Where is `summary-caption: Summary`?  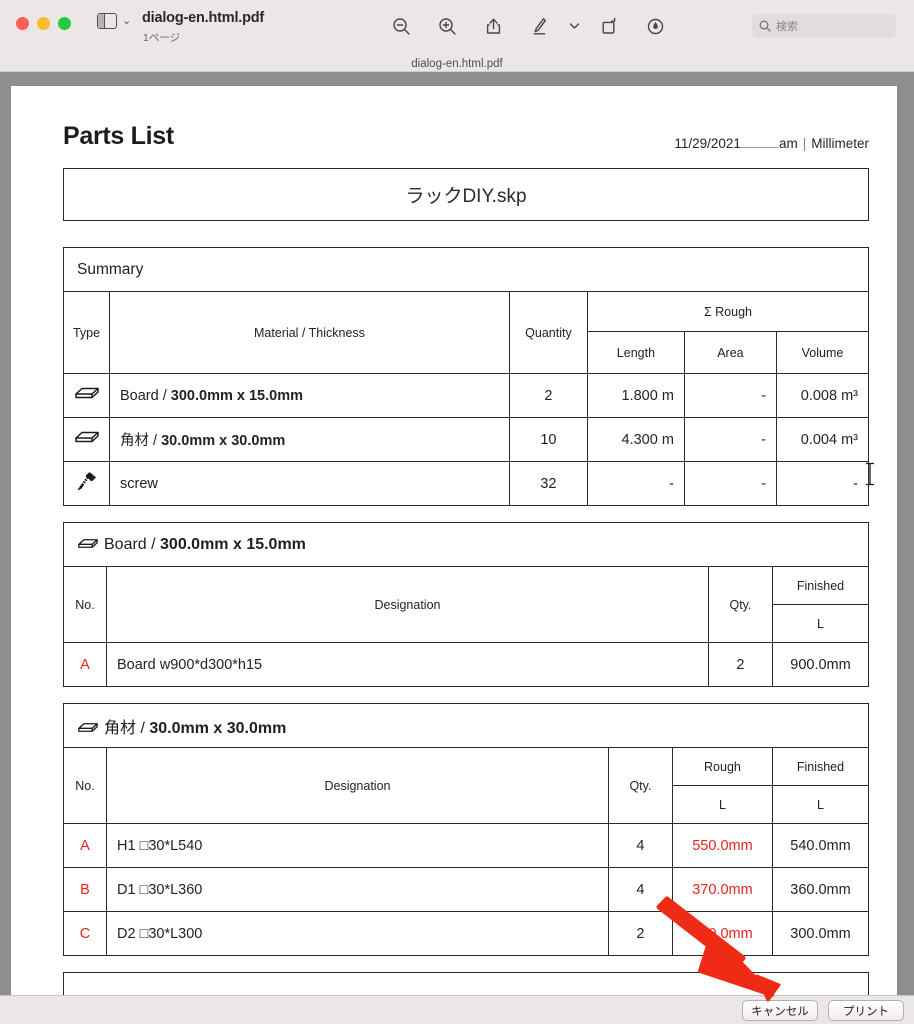
summary-caption: Summary is located at coordinates (466, 269).